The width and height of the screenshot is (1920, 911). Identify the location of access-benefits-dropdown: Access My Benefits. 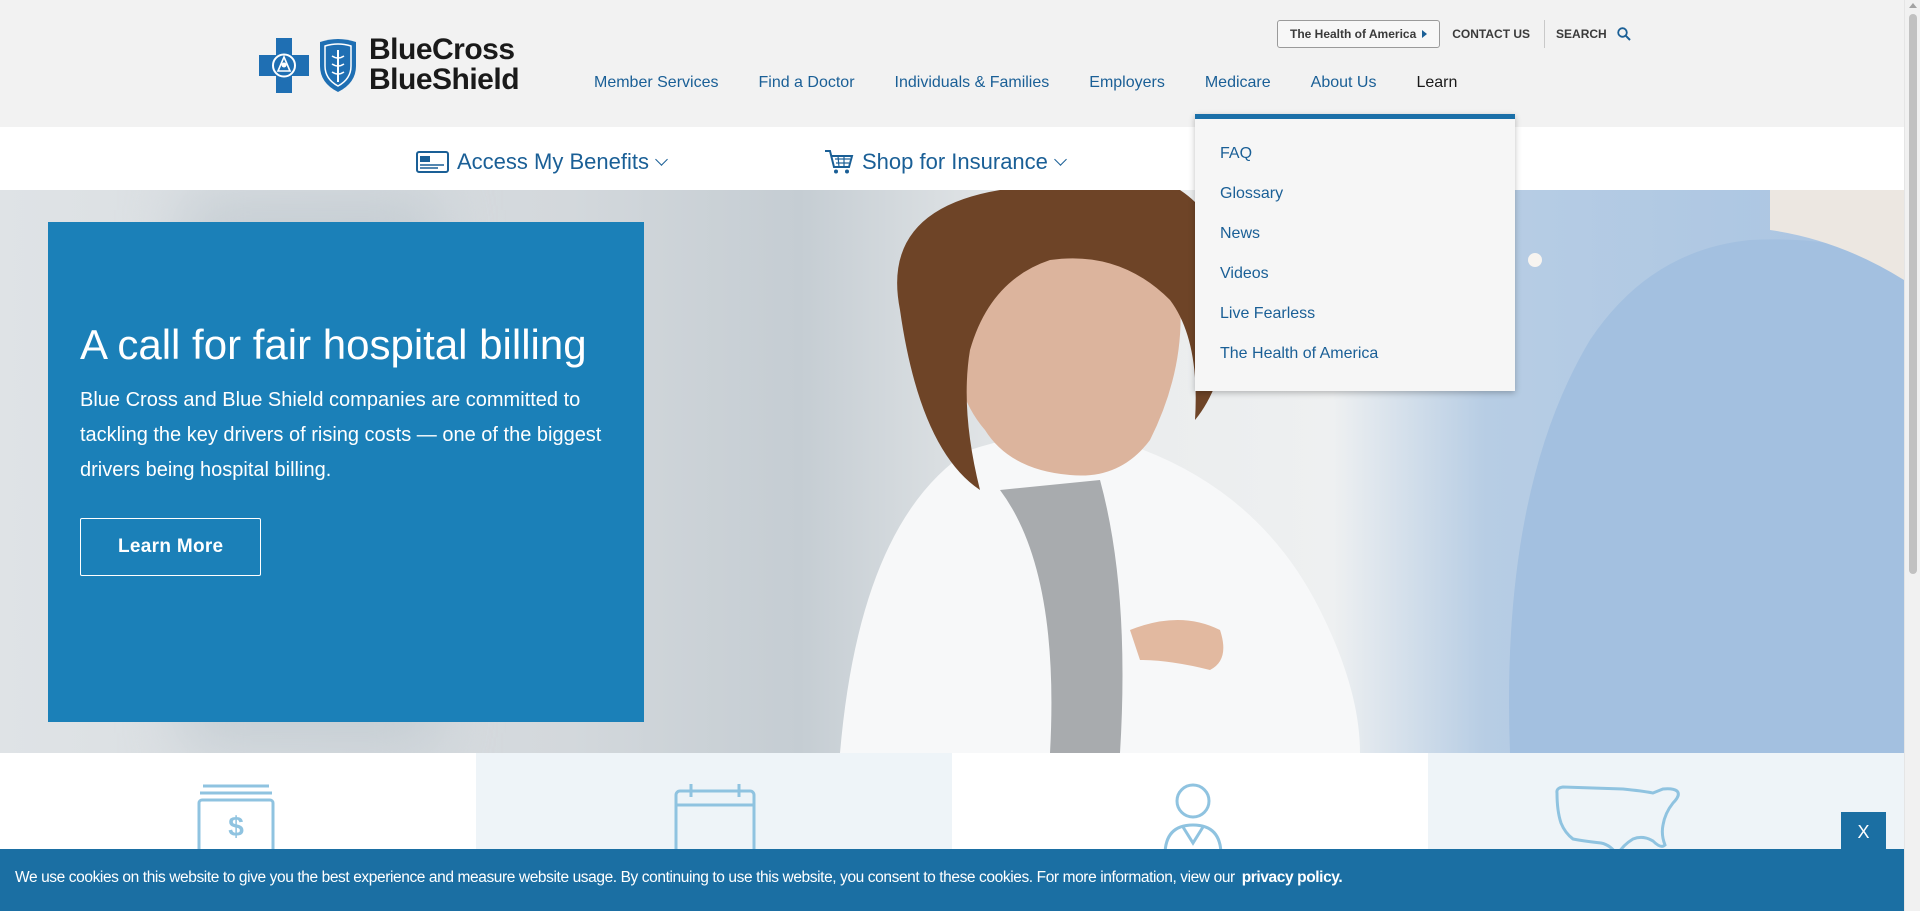
(542, 162).